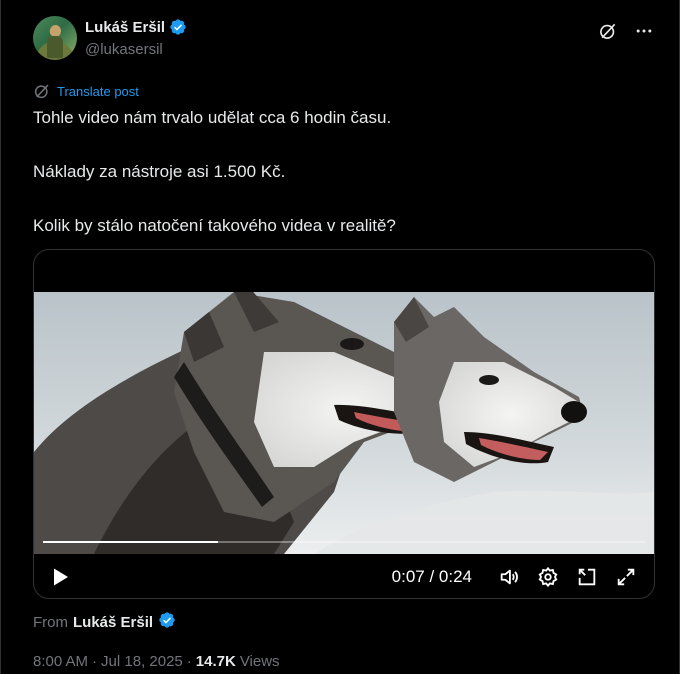  I want to click on translate-icon, so click(41, 91).